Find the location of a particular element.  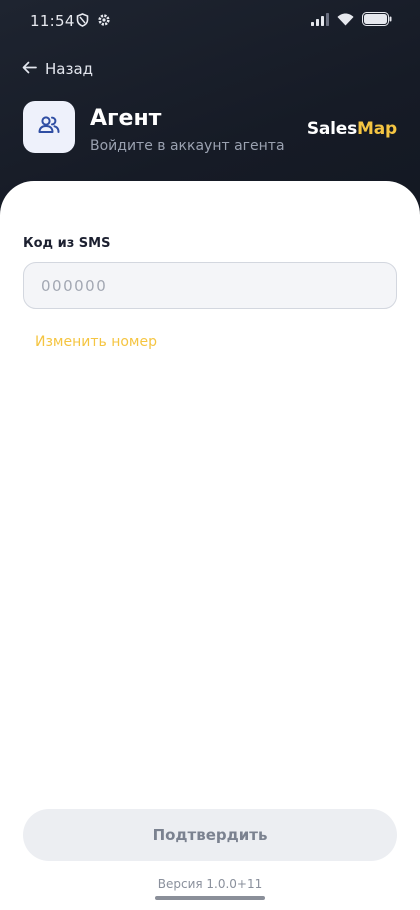

wifi-icon is located at coordinates (345, 21).